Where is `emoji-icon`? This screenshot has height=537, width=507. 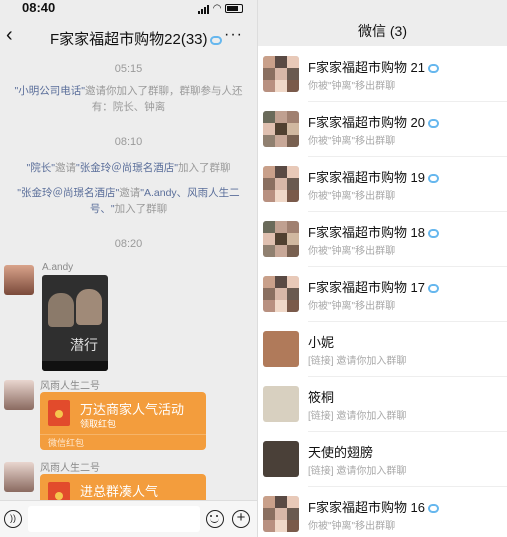 emoji-icon is located at coordinates (215, 519).